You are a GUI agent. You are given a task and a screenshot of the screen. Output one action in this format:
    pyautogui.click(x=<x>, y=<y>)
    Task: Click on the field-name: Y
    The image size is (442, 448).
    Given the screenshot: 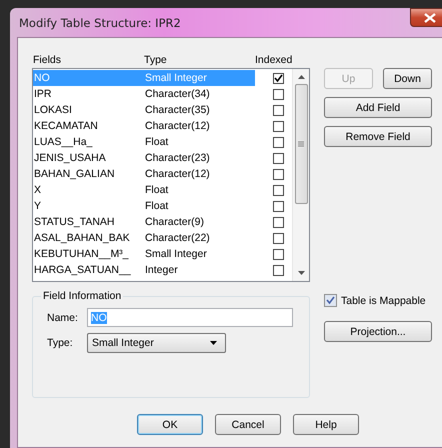 What is the action you would take?
    pyautogui.click(x=37, y=206)
    